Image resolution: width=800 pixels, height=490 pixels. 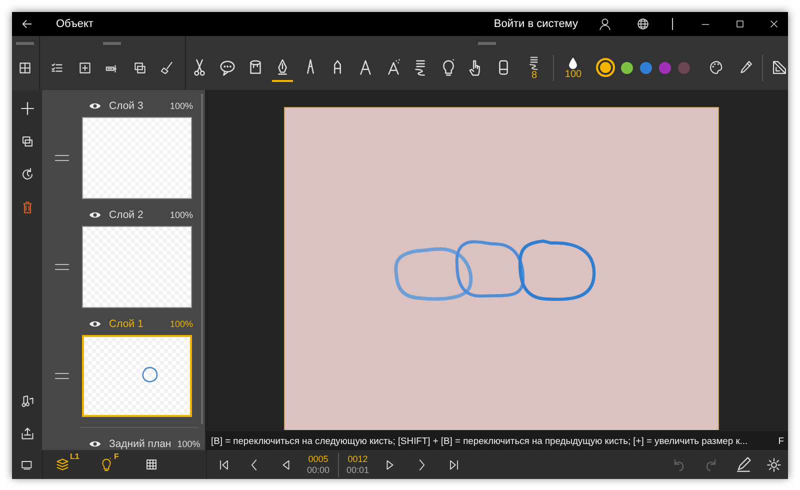 What do you see at coordinates (84, 68) in the screenshot?
I see `add-frame-icon` at bounding box center [84, 68].